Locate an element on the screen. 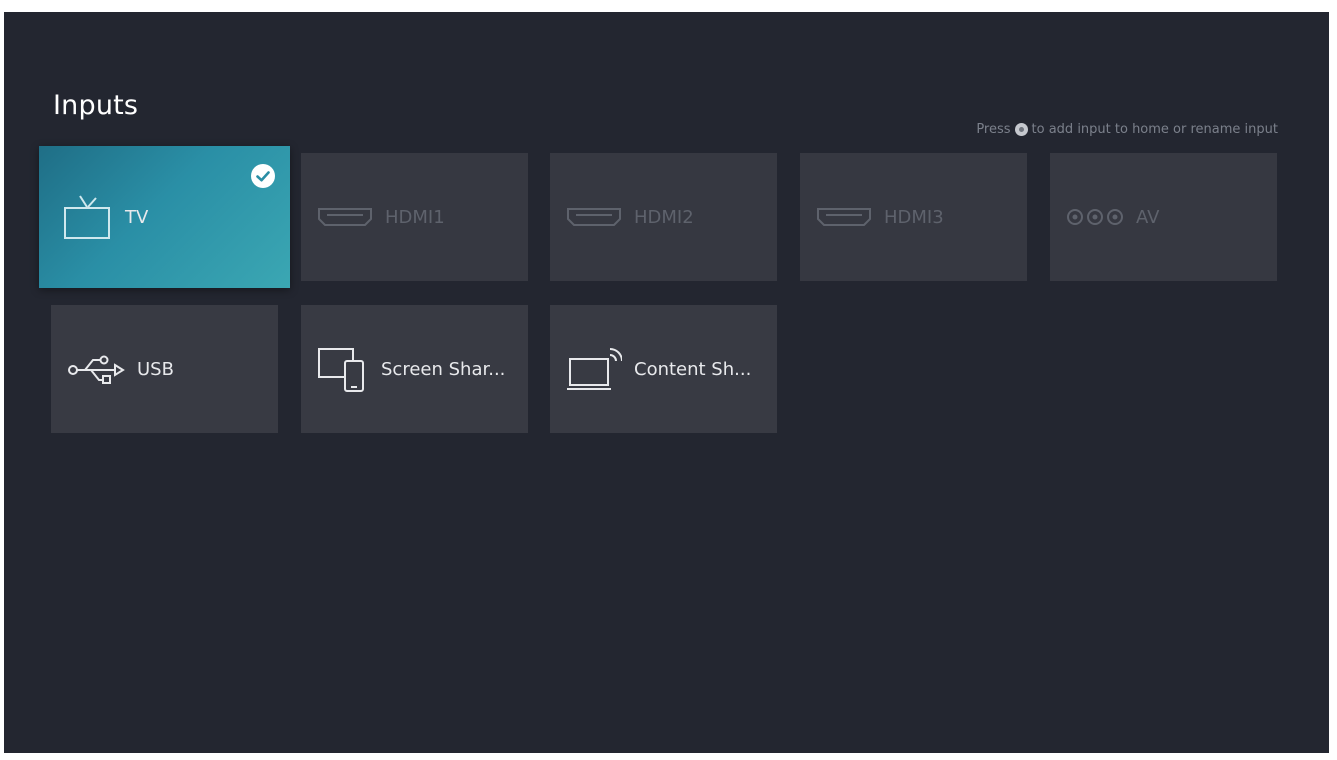 The image size is (1337, 760). hint-suffix: to add input to home or rename input is located at coordinates (1154, 129).